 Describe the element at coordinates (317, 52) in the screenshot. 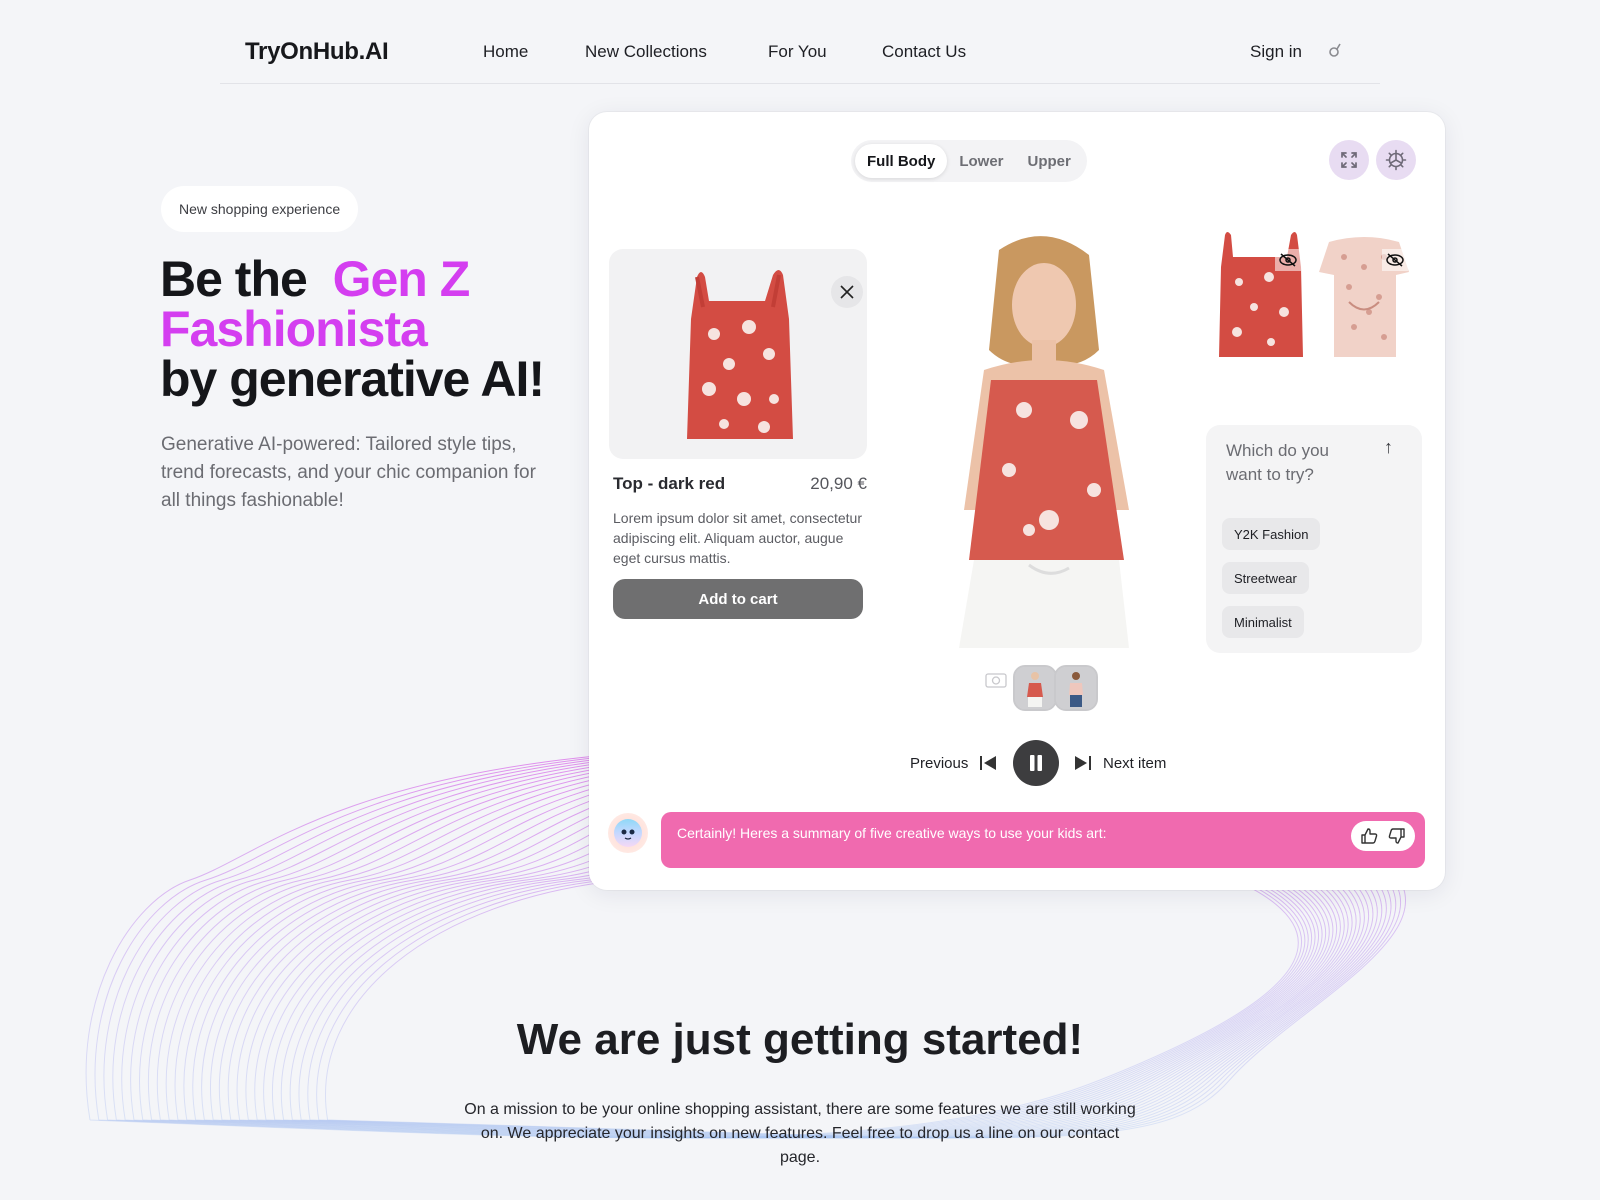

I see `brand-logo: TryOnHub.AI` at that location.